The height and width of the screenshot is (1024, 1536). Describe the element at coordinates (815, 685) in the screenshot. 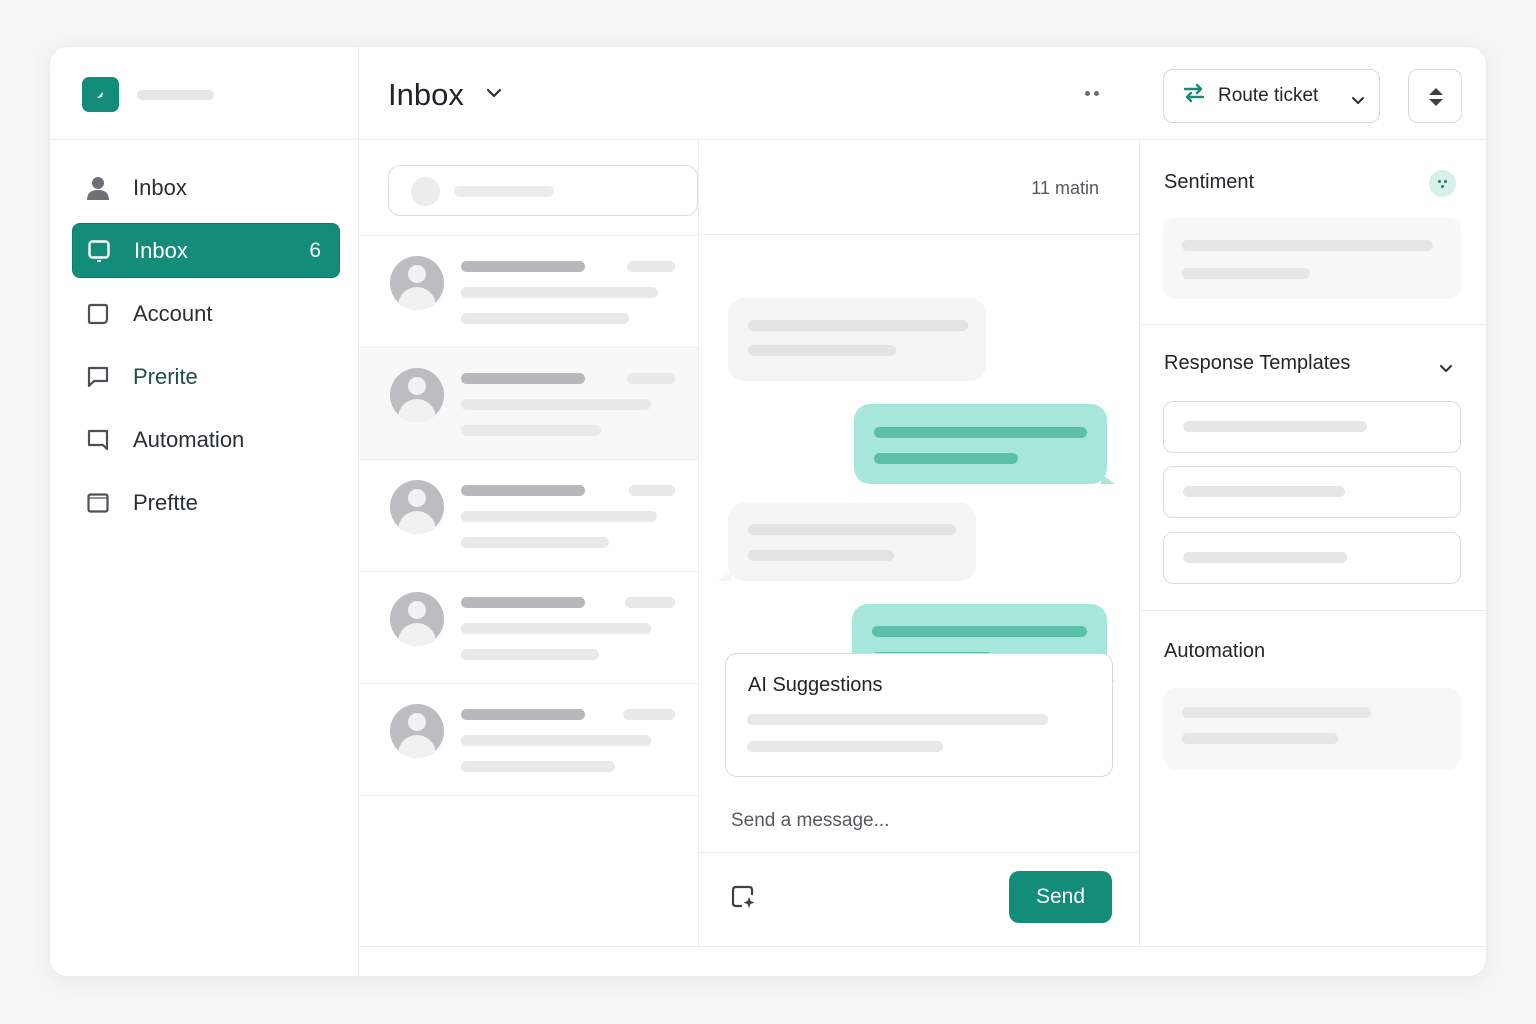

I see `ai-suggestions-title: AI Suggestions` at that location.